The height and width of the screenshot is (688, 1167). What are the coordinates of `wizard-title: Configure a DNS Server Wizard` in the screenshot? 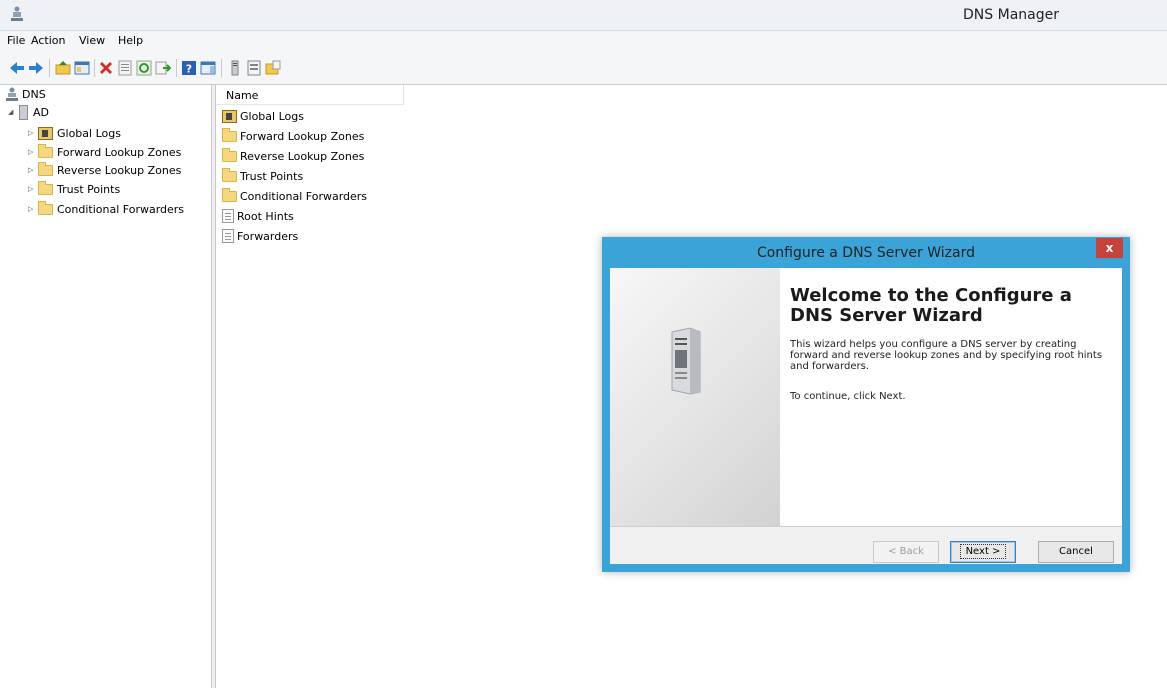 It's located at (866, 253).